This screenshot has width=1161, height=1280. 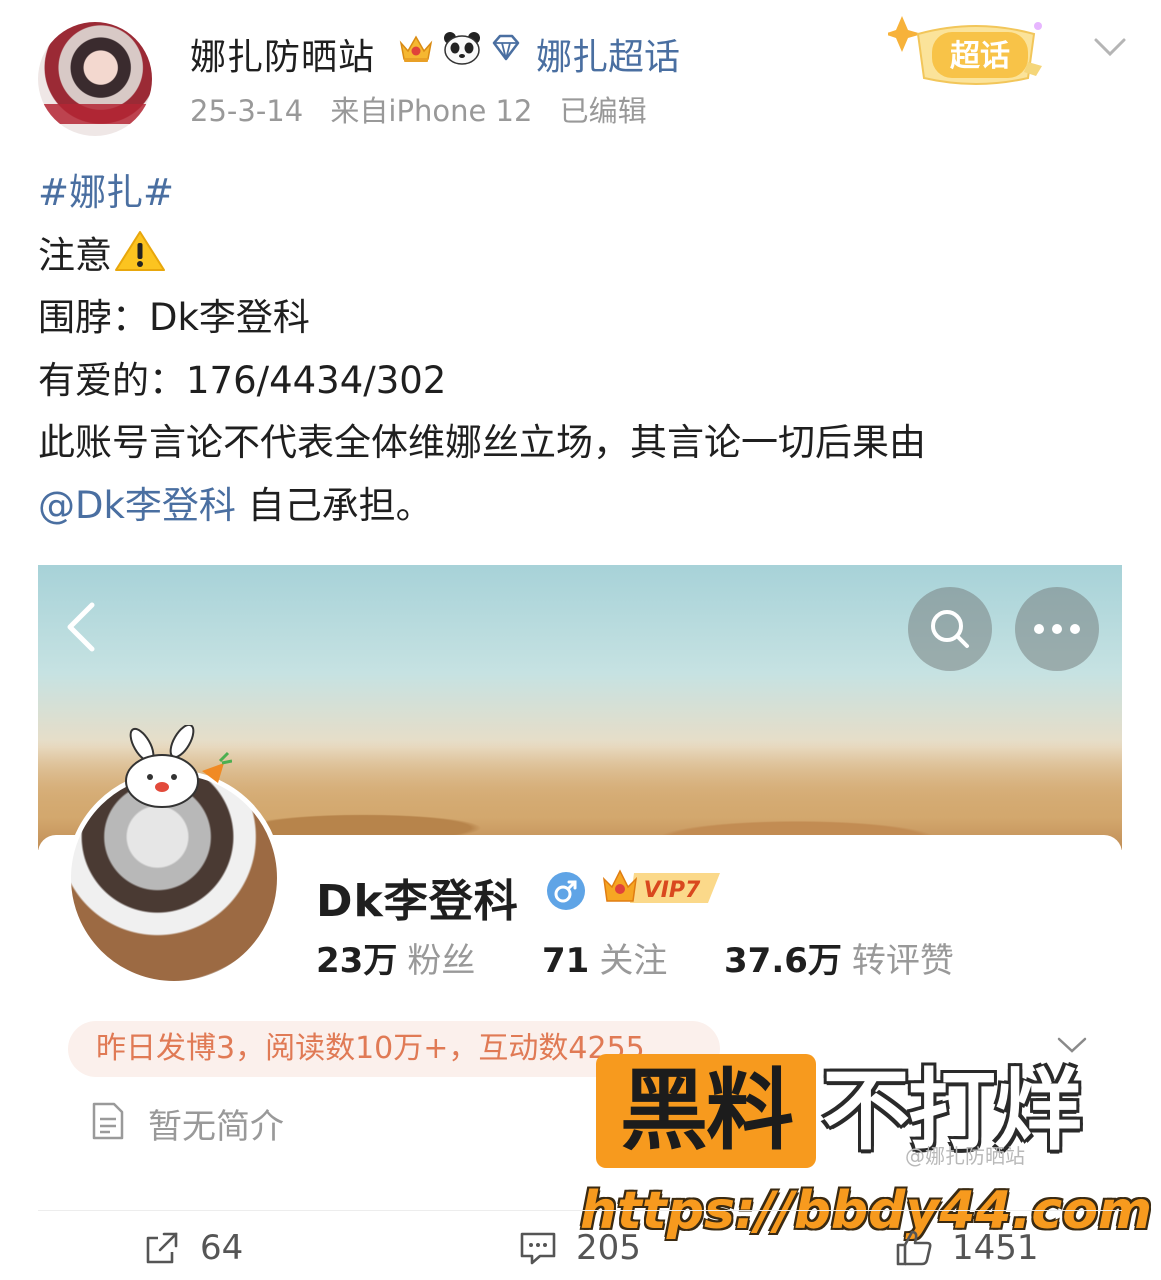 I want to click on scarf-line: 围脖：Dk李登科, so click(x=174, y=317).